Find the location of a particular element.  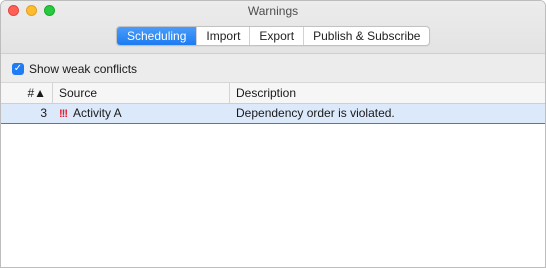

show-weak-conflicts-checkbox: ✓ is located at coordinates (18, 69).